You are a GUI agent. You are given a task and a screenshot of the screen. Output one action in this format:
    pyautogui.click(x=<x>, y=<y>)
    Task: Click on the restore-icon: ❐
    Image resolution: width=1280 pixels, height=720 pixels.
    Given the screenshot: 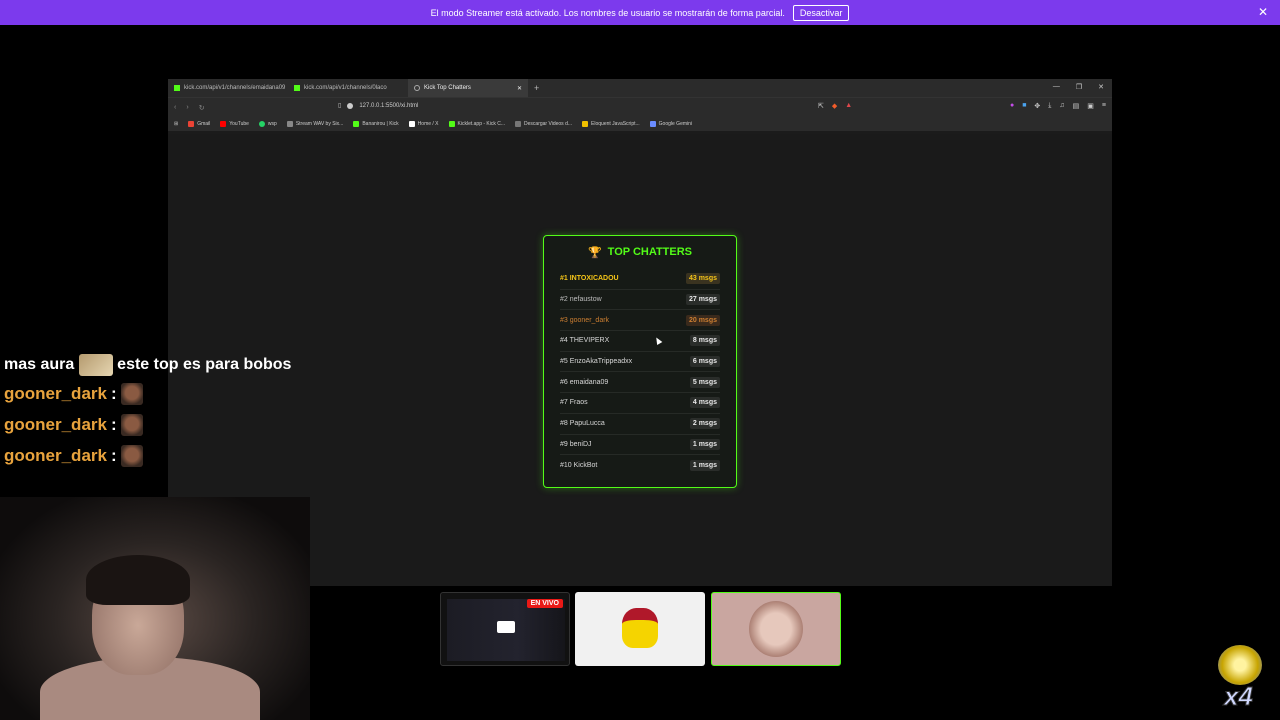 What is the action you would take?
    pyautogui.click(x=1079, y=87)
    